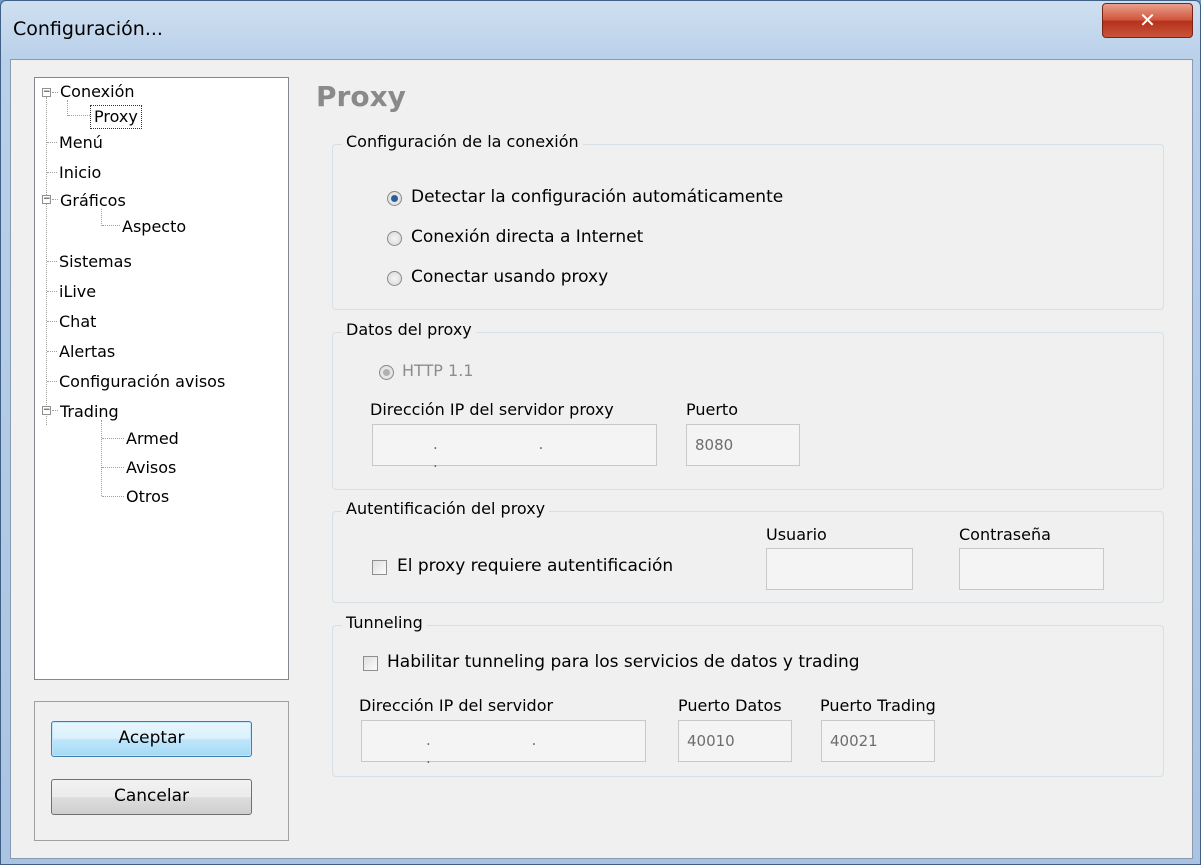 This screenshot has width=1201, height=865. I want to click on radio-http-label: HTTP 1.1, so click(437, 370).